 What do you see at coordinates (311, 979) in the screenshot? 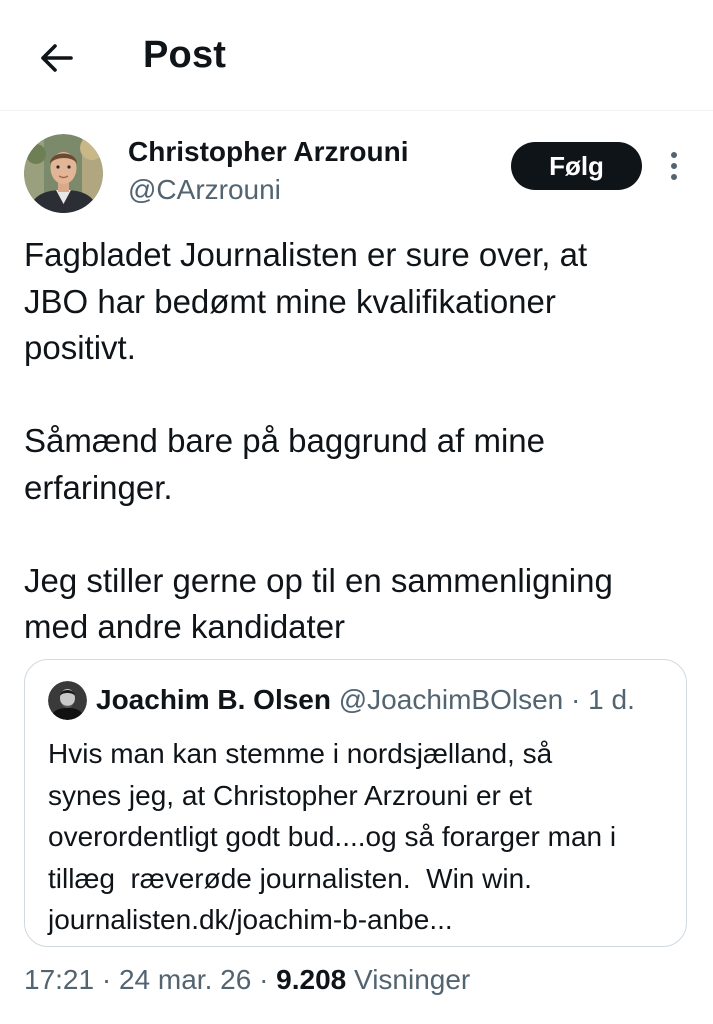
I see `views-count: 9.208` at bounding box center [311, 979].